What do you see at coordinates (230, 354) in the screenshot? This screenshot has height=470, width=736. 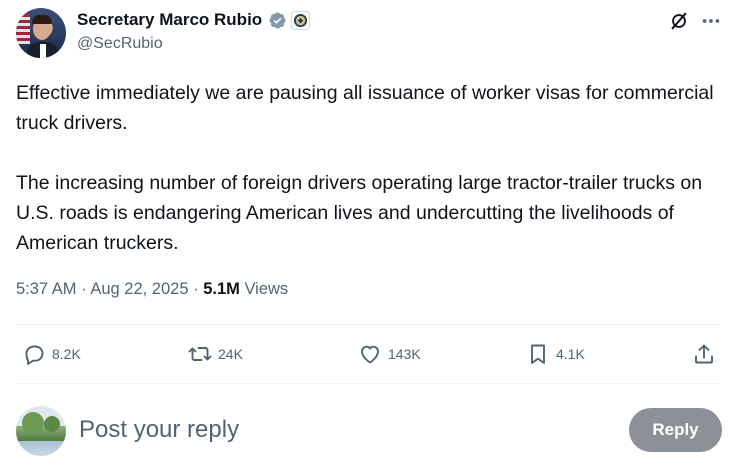 I see `repost-count: 24K` at bounding box center [230, 354].